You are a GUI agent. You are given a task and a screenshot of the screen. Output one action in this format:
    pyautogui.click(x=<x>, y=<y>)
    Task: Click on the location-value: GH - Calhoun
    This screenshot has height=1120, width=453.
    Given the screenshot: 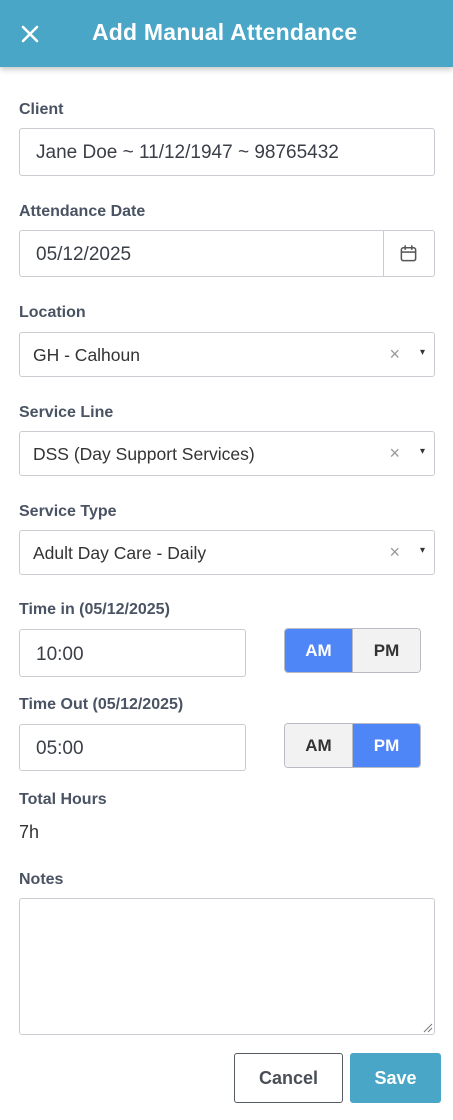 What is the action you would take?
    pyautogui.click(x=86, y=355)
    